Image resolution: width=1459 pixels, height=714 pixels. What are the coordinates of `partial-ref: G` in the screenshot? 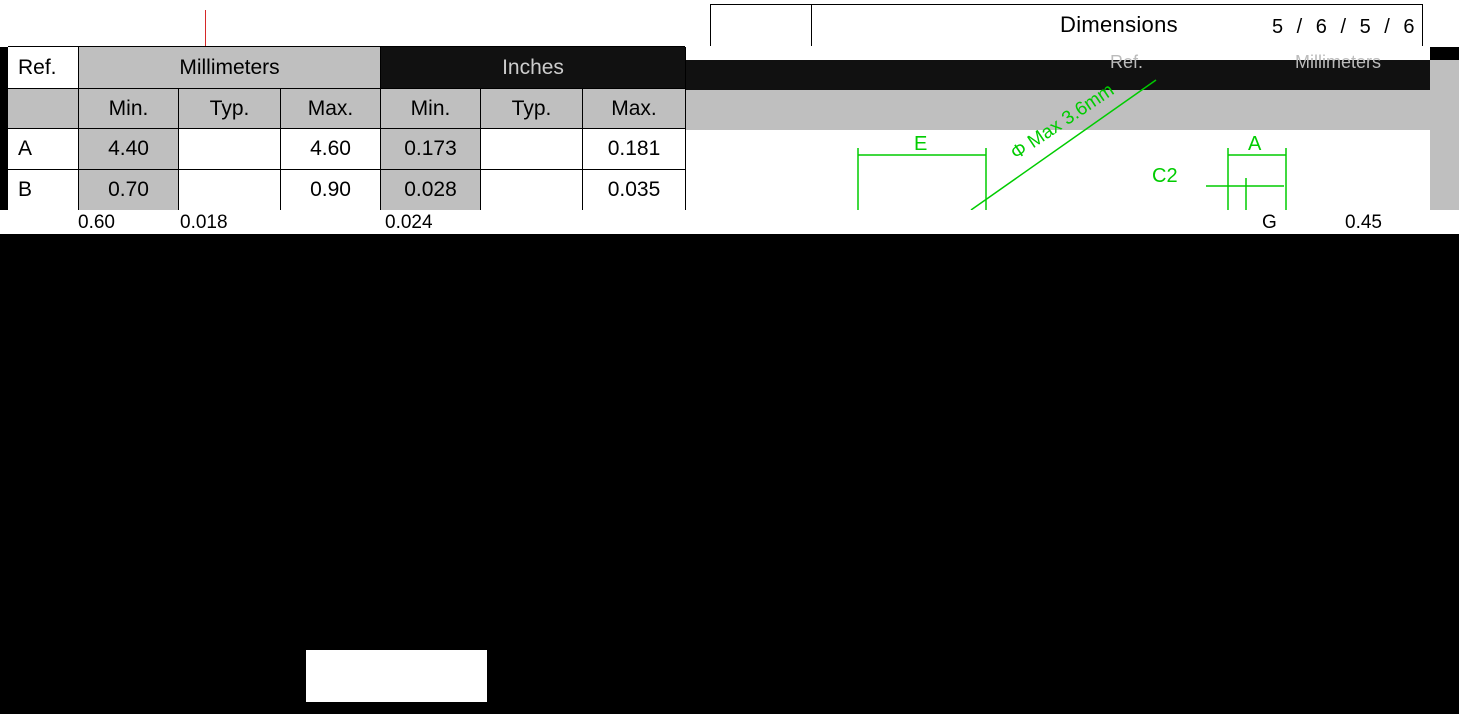 It's located at (1269, 222).